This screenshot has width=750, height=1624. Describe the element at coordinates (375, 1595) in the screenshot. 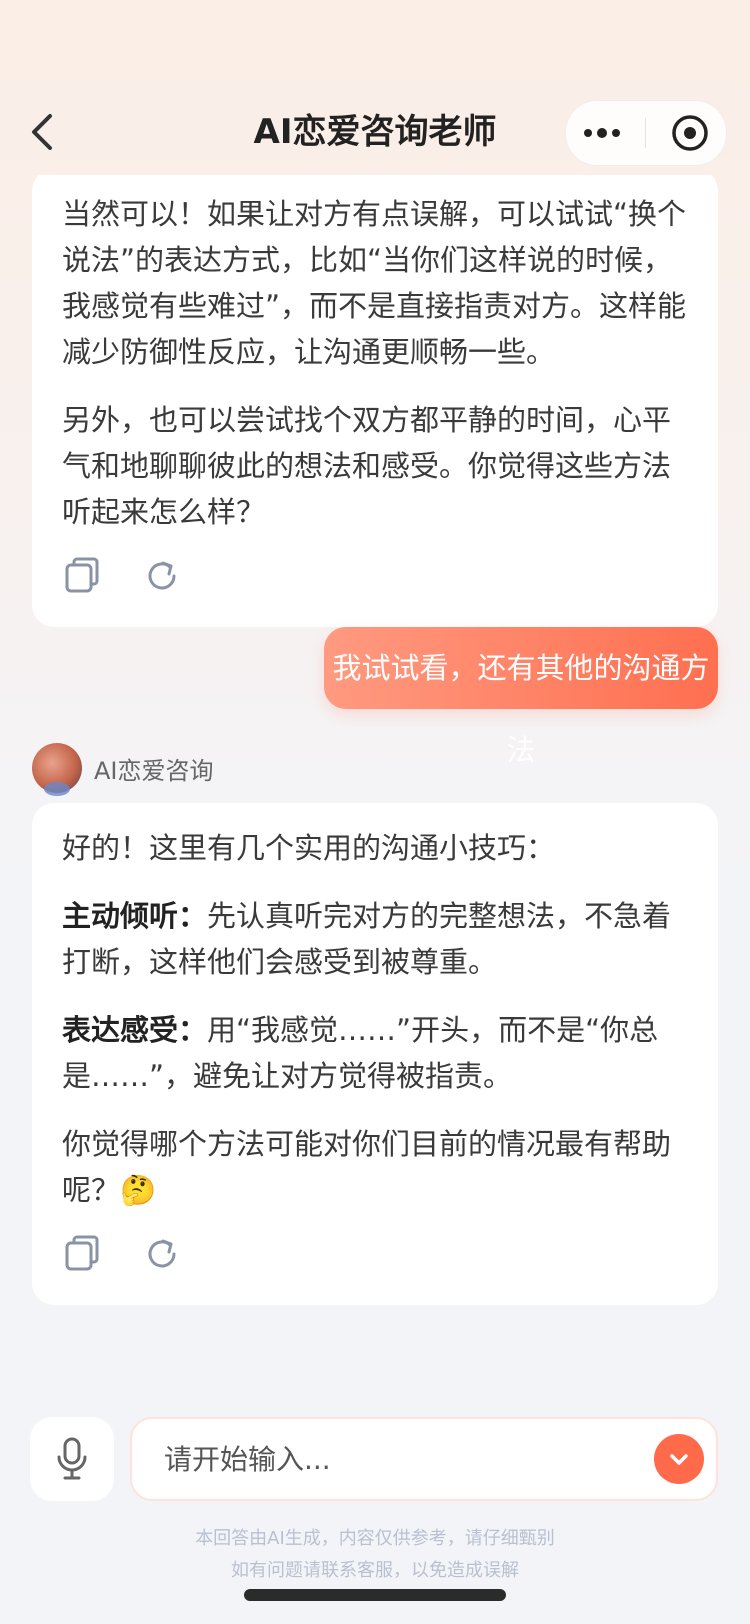

I see `home-indicator` at that location.